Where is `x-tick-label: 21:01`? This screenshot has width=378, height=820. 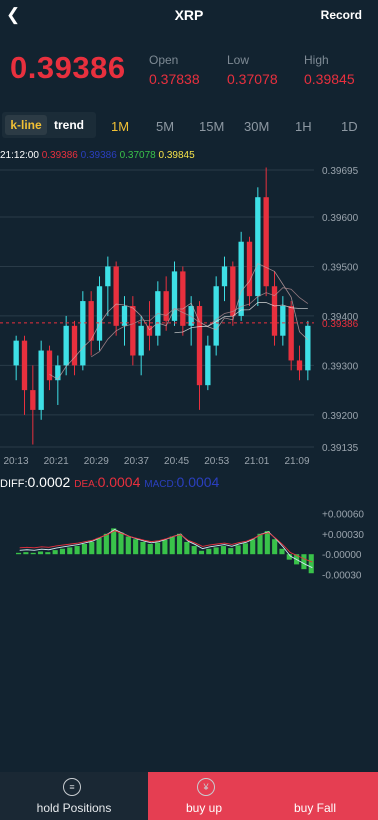
x-tick-label: 21:01 is located at coordinates (256, 461).